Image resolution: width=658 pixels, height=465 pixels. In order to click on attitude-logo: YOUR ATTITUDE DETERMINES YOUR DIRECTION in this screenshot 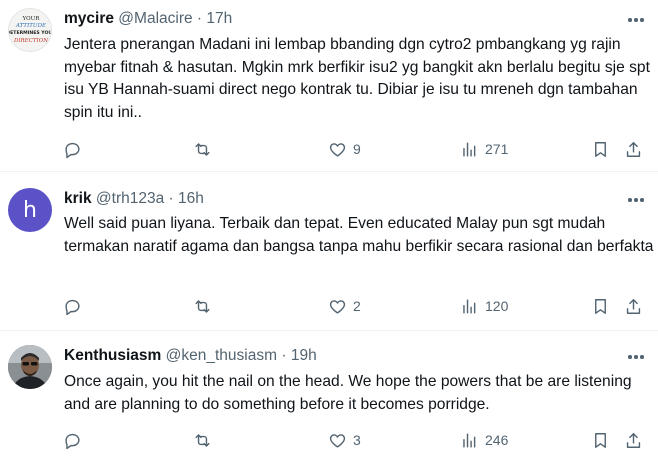, I will do `click(30, 30)`.